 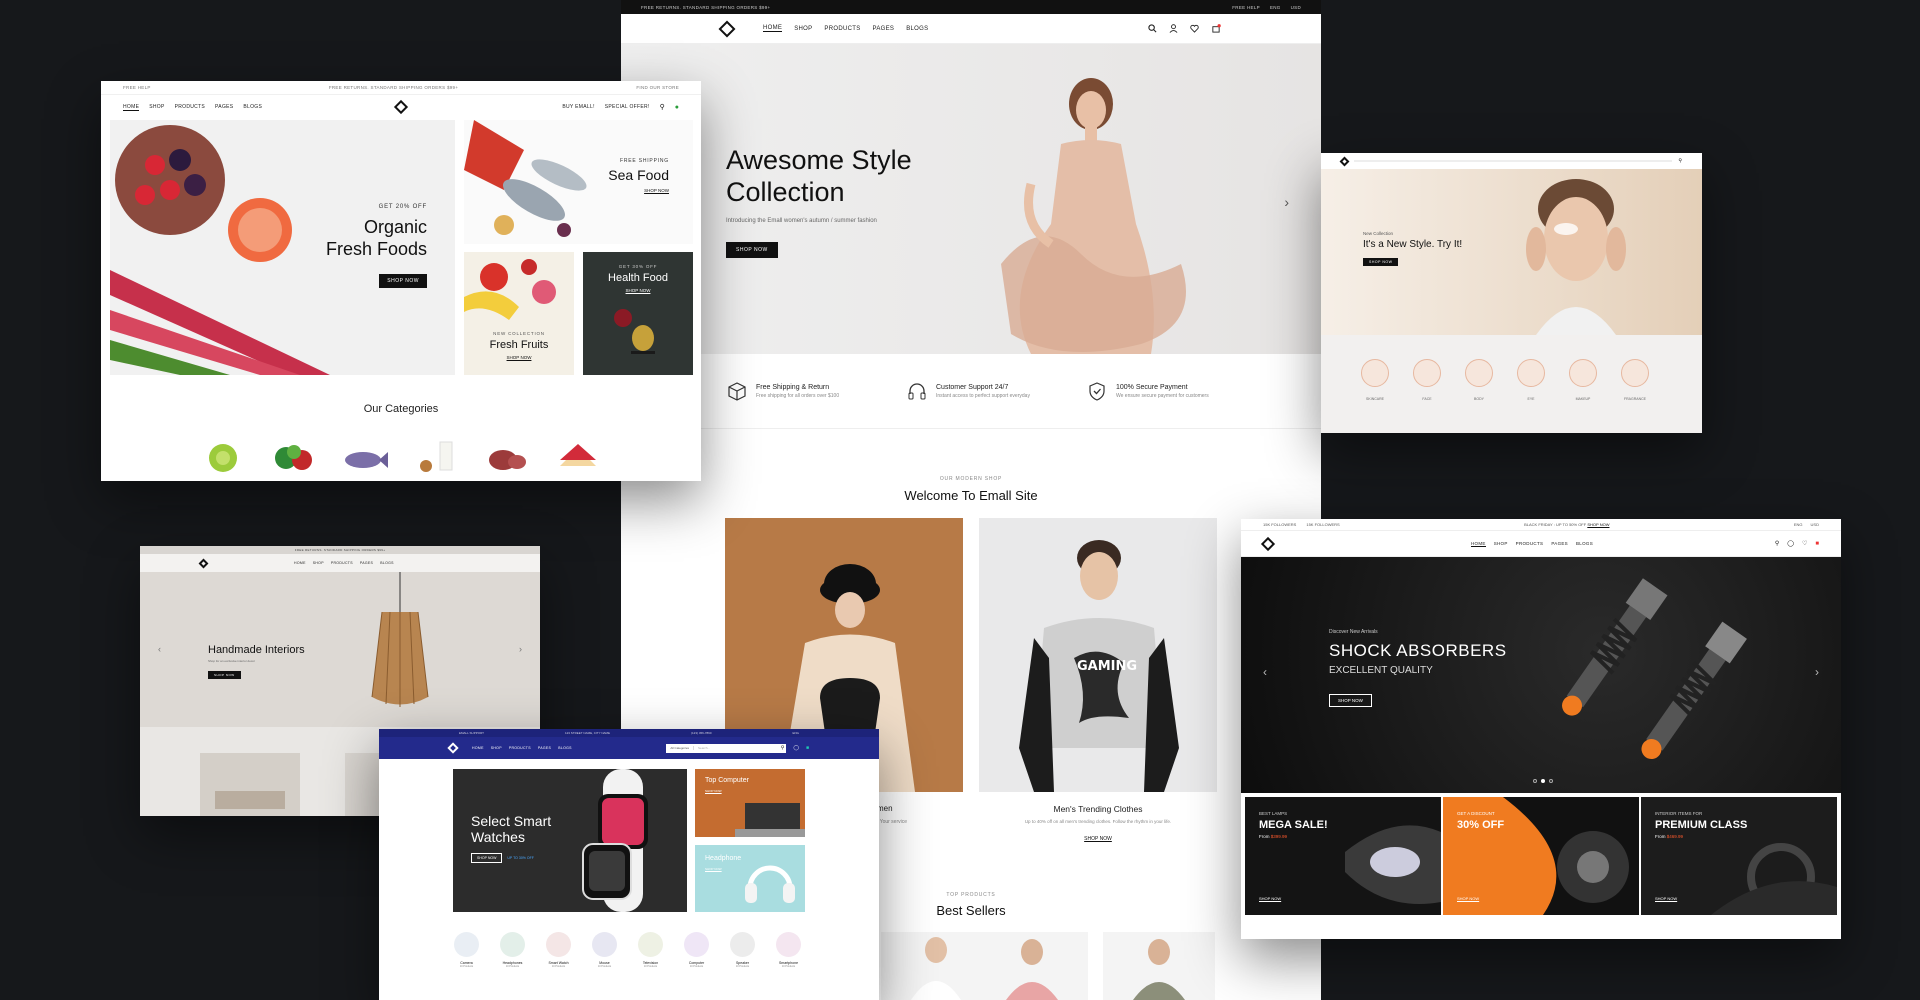 What do you see at coordinates (638, 313) in the screenshot?
I see `health-banner: GET 30% OFF Health Food SHOP NOW` at bounding box center [638, 313].